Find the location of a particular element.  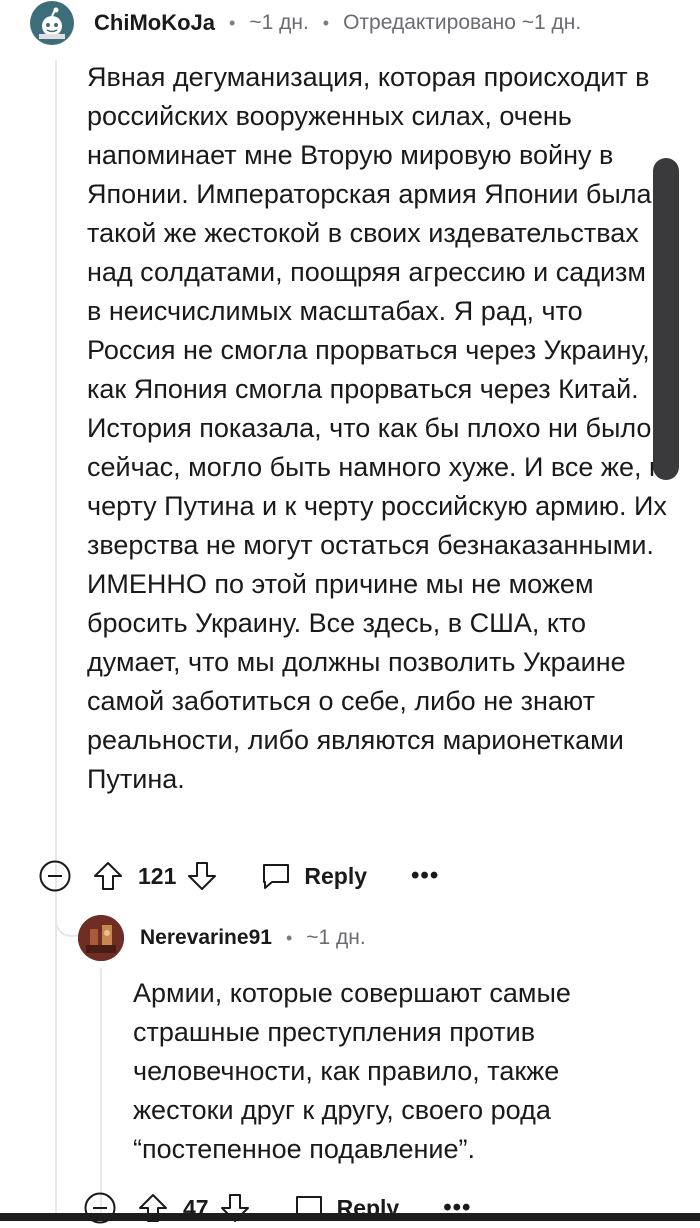

snoo-avatar-icon is located at coordinates (52, 23).